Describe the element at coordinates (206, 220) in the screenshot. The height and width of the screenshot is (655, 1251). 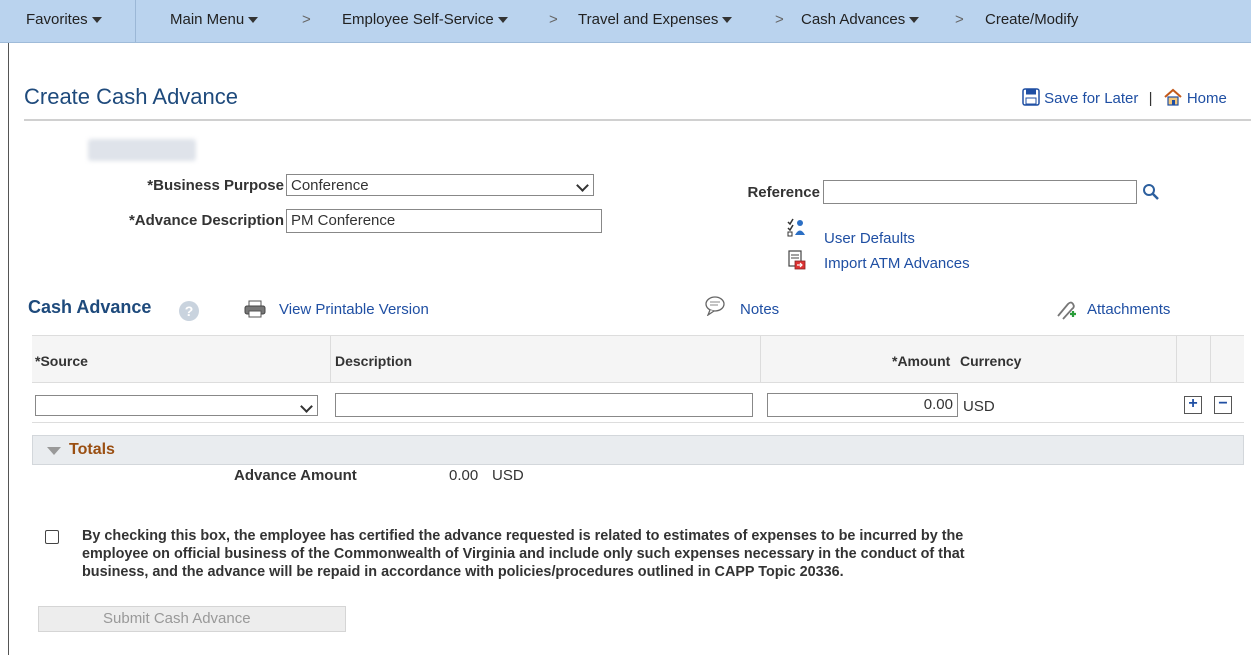
I see `advance-description-label: *Advance Description` at that location.